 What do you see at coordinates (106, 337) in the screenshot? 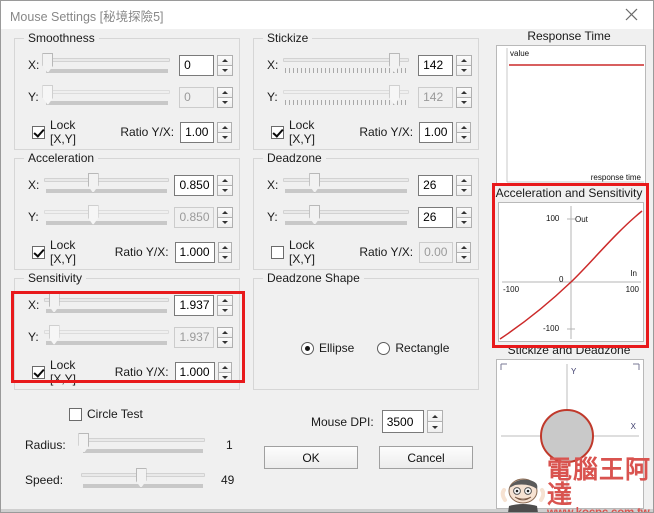
I see `sensitivity-y-slider` at bounding box center [106, 337].